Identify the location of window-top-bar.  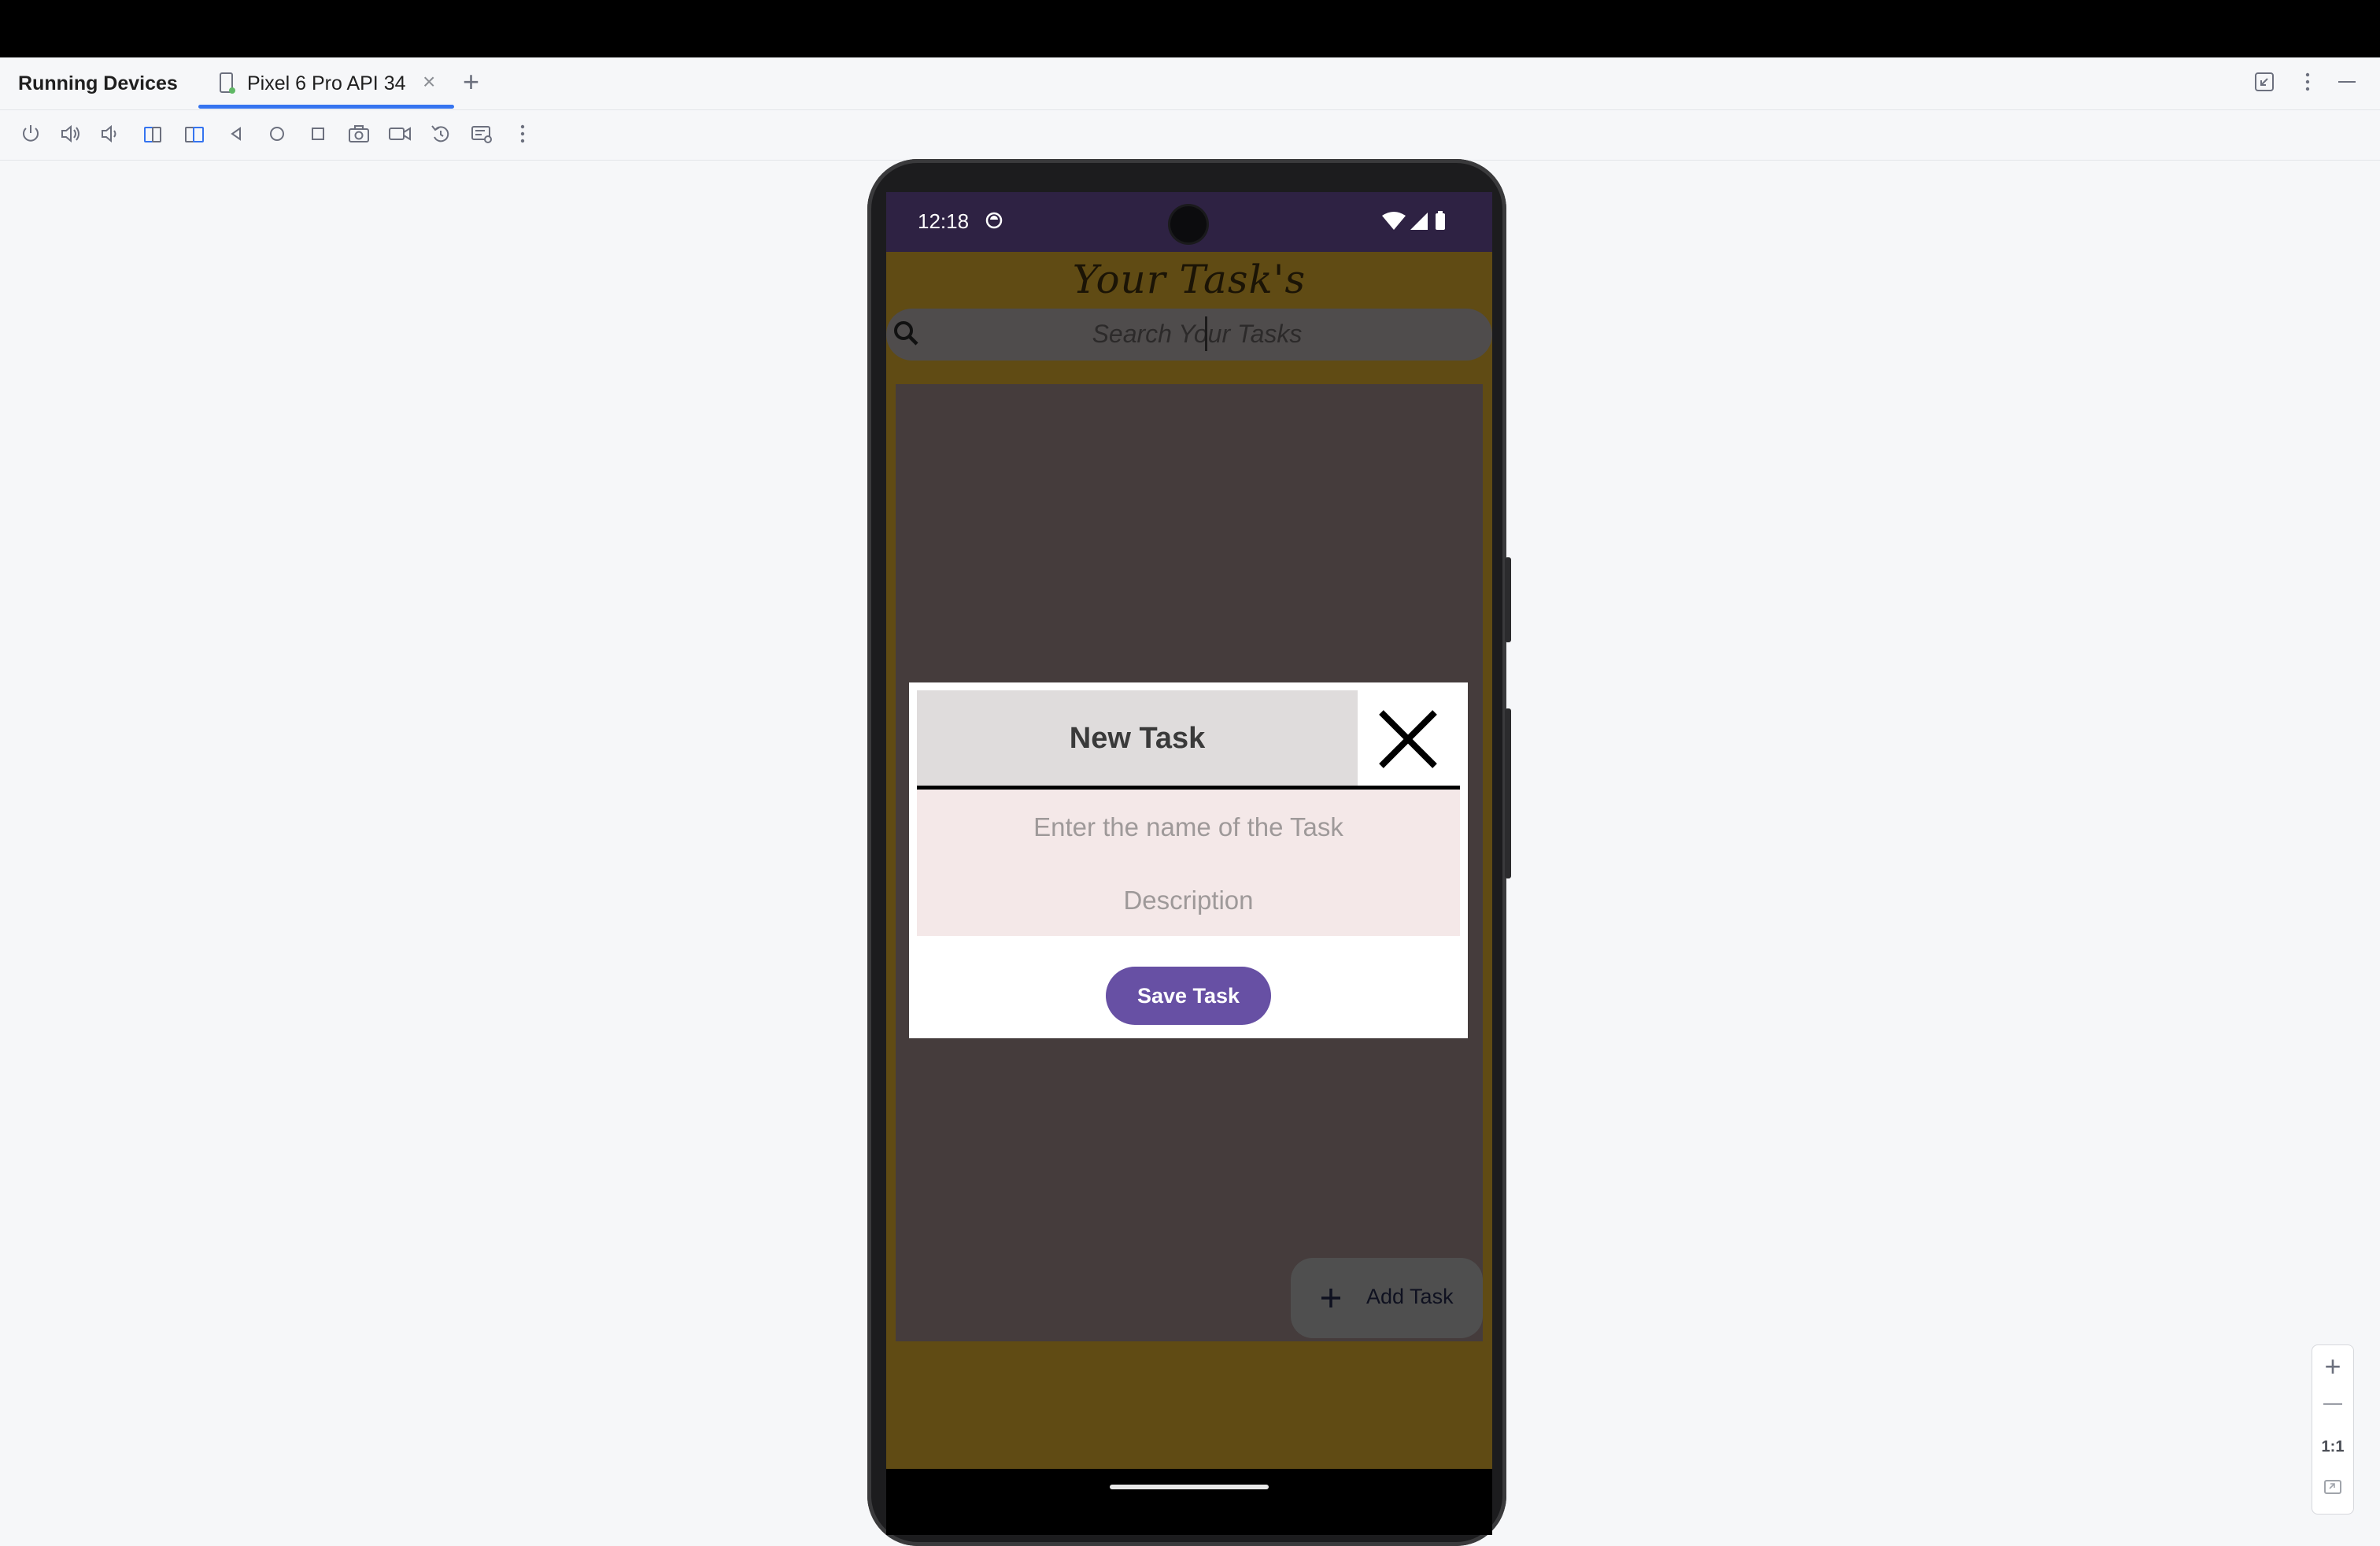
(1190, 28).